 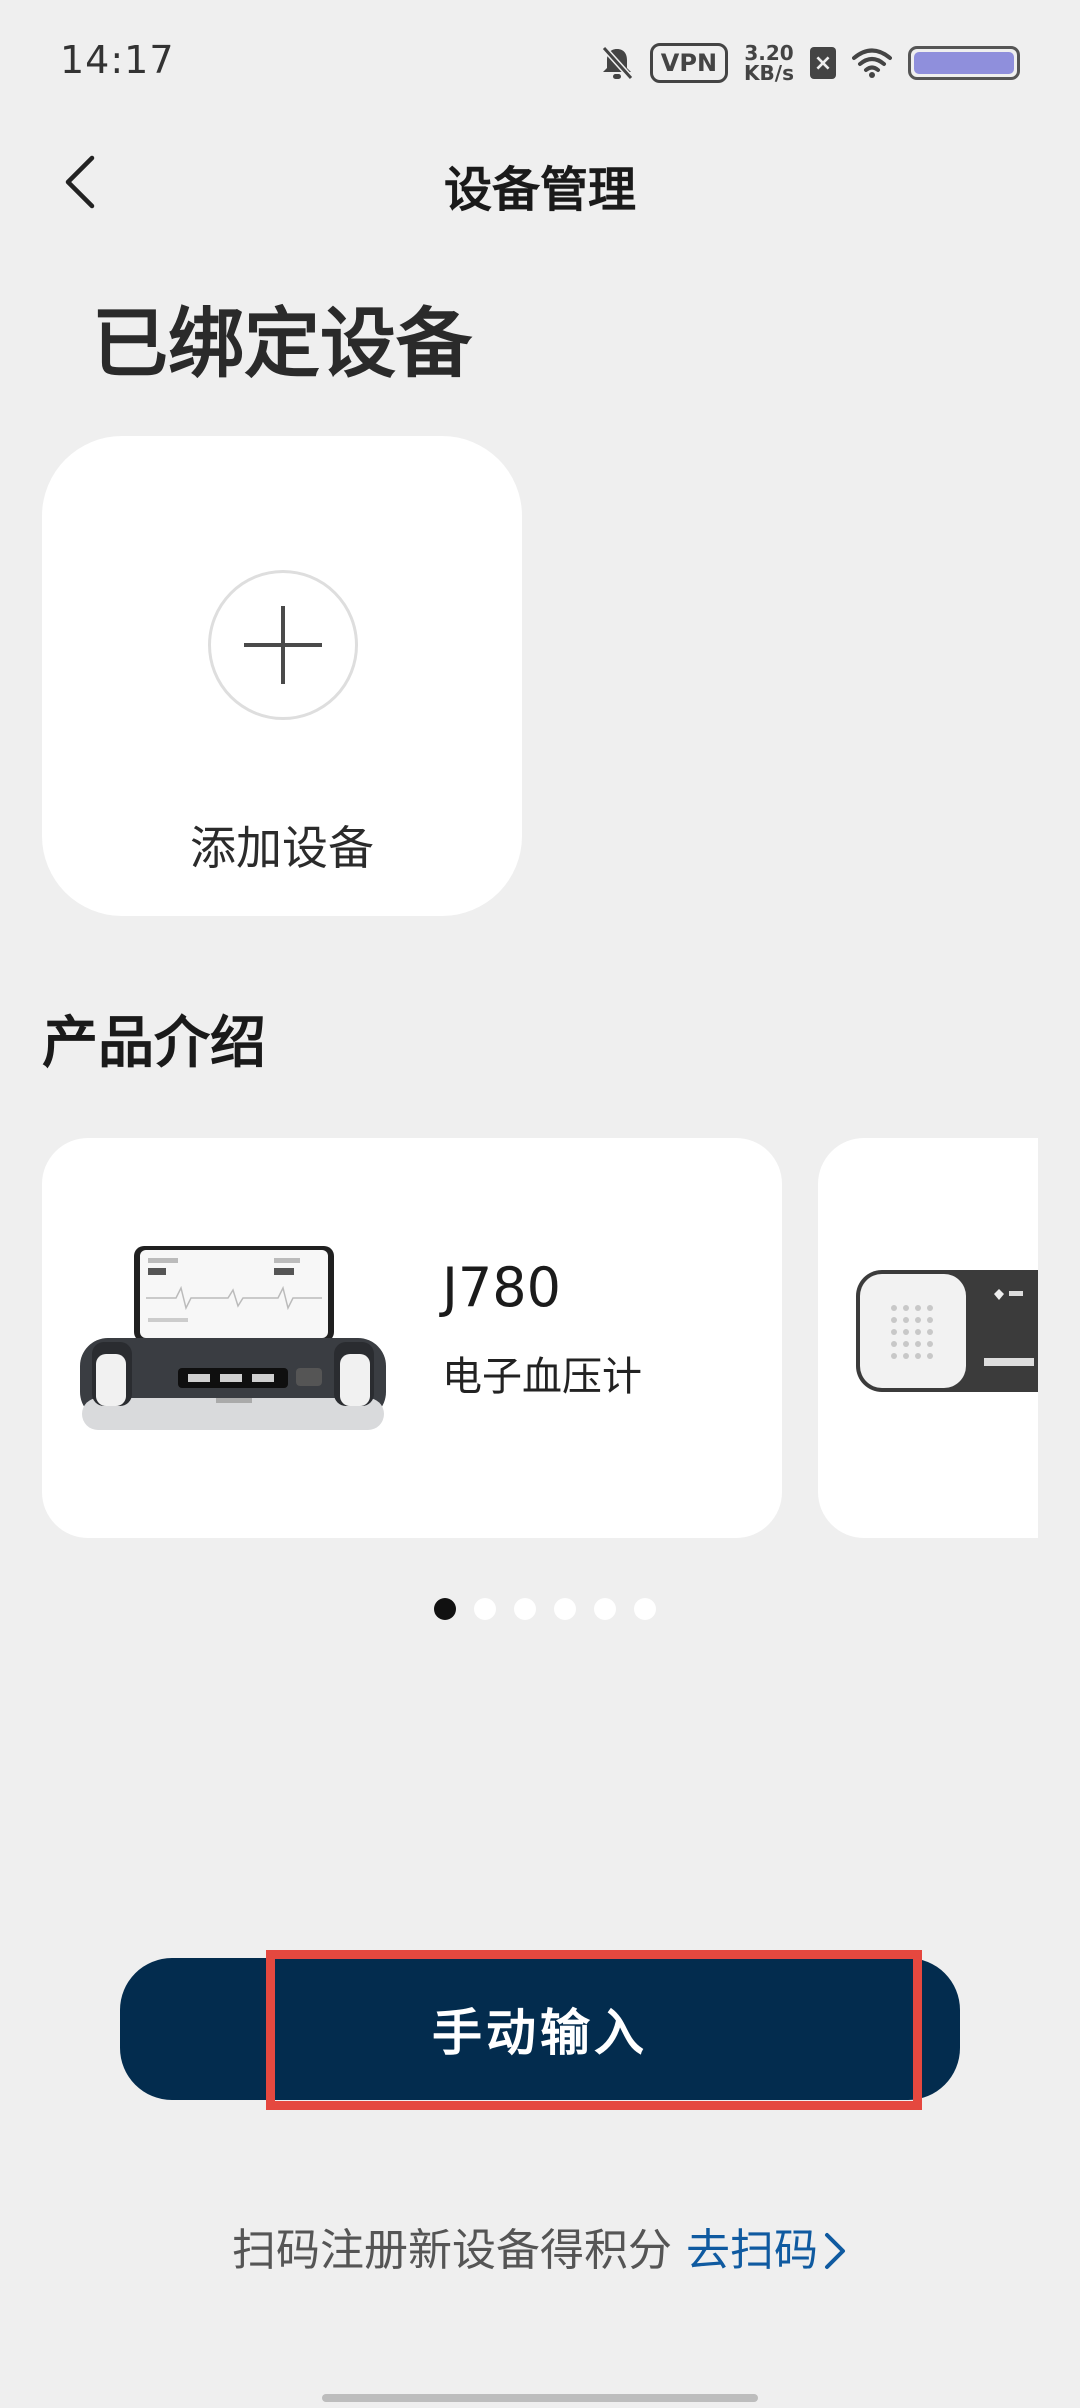 I want to click on bound-devices-title: 已绑定设备, so click(x=282, y=343).